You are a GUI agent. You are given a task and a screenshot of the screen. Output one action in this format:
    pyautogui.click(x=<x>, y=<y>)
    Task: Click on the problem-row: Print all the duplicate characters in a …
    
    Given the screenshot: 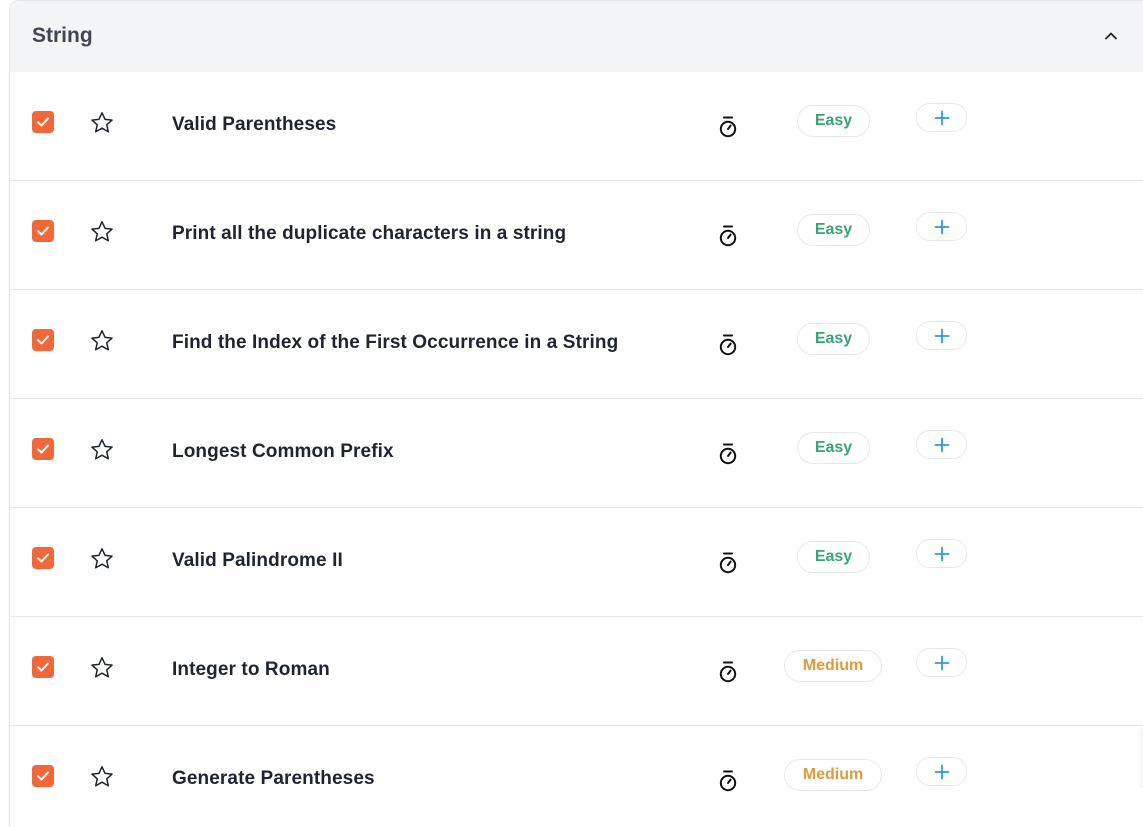 What is the action you would take?
    pyautogui.click(x=576, y=235)
    